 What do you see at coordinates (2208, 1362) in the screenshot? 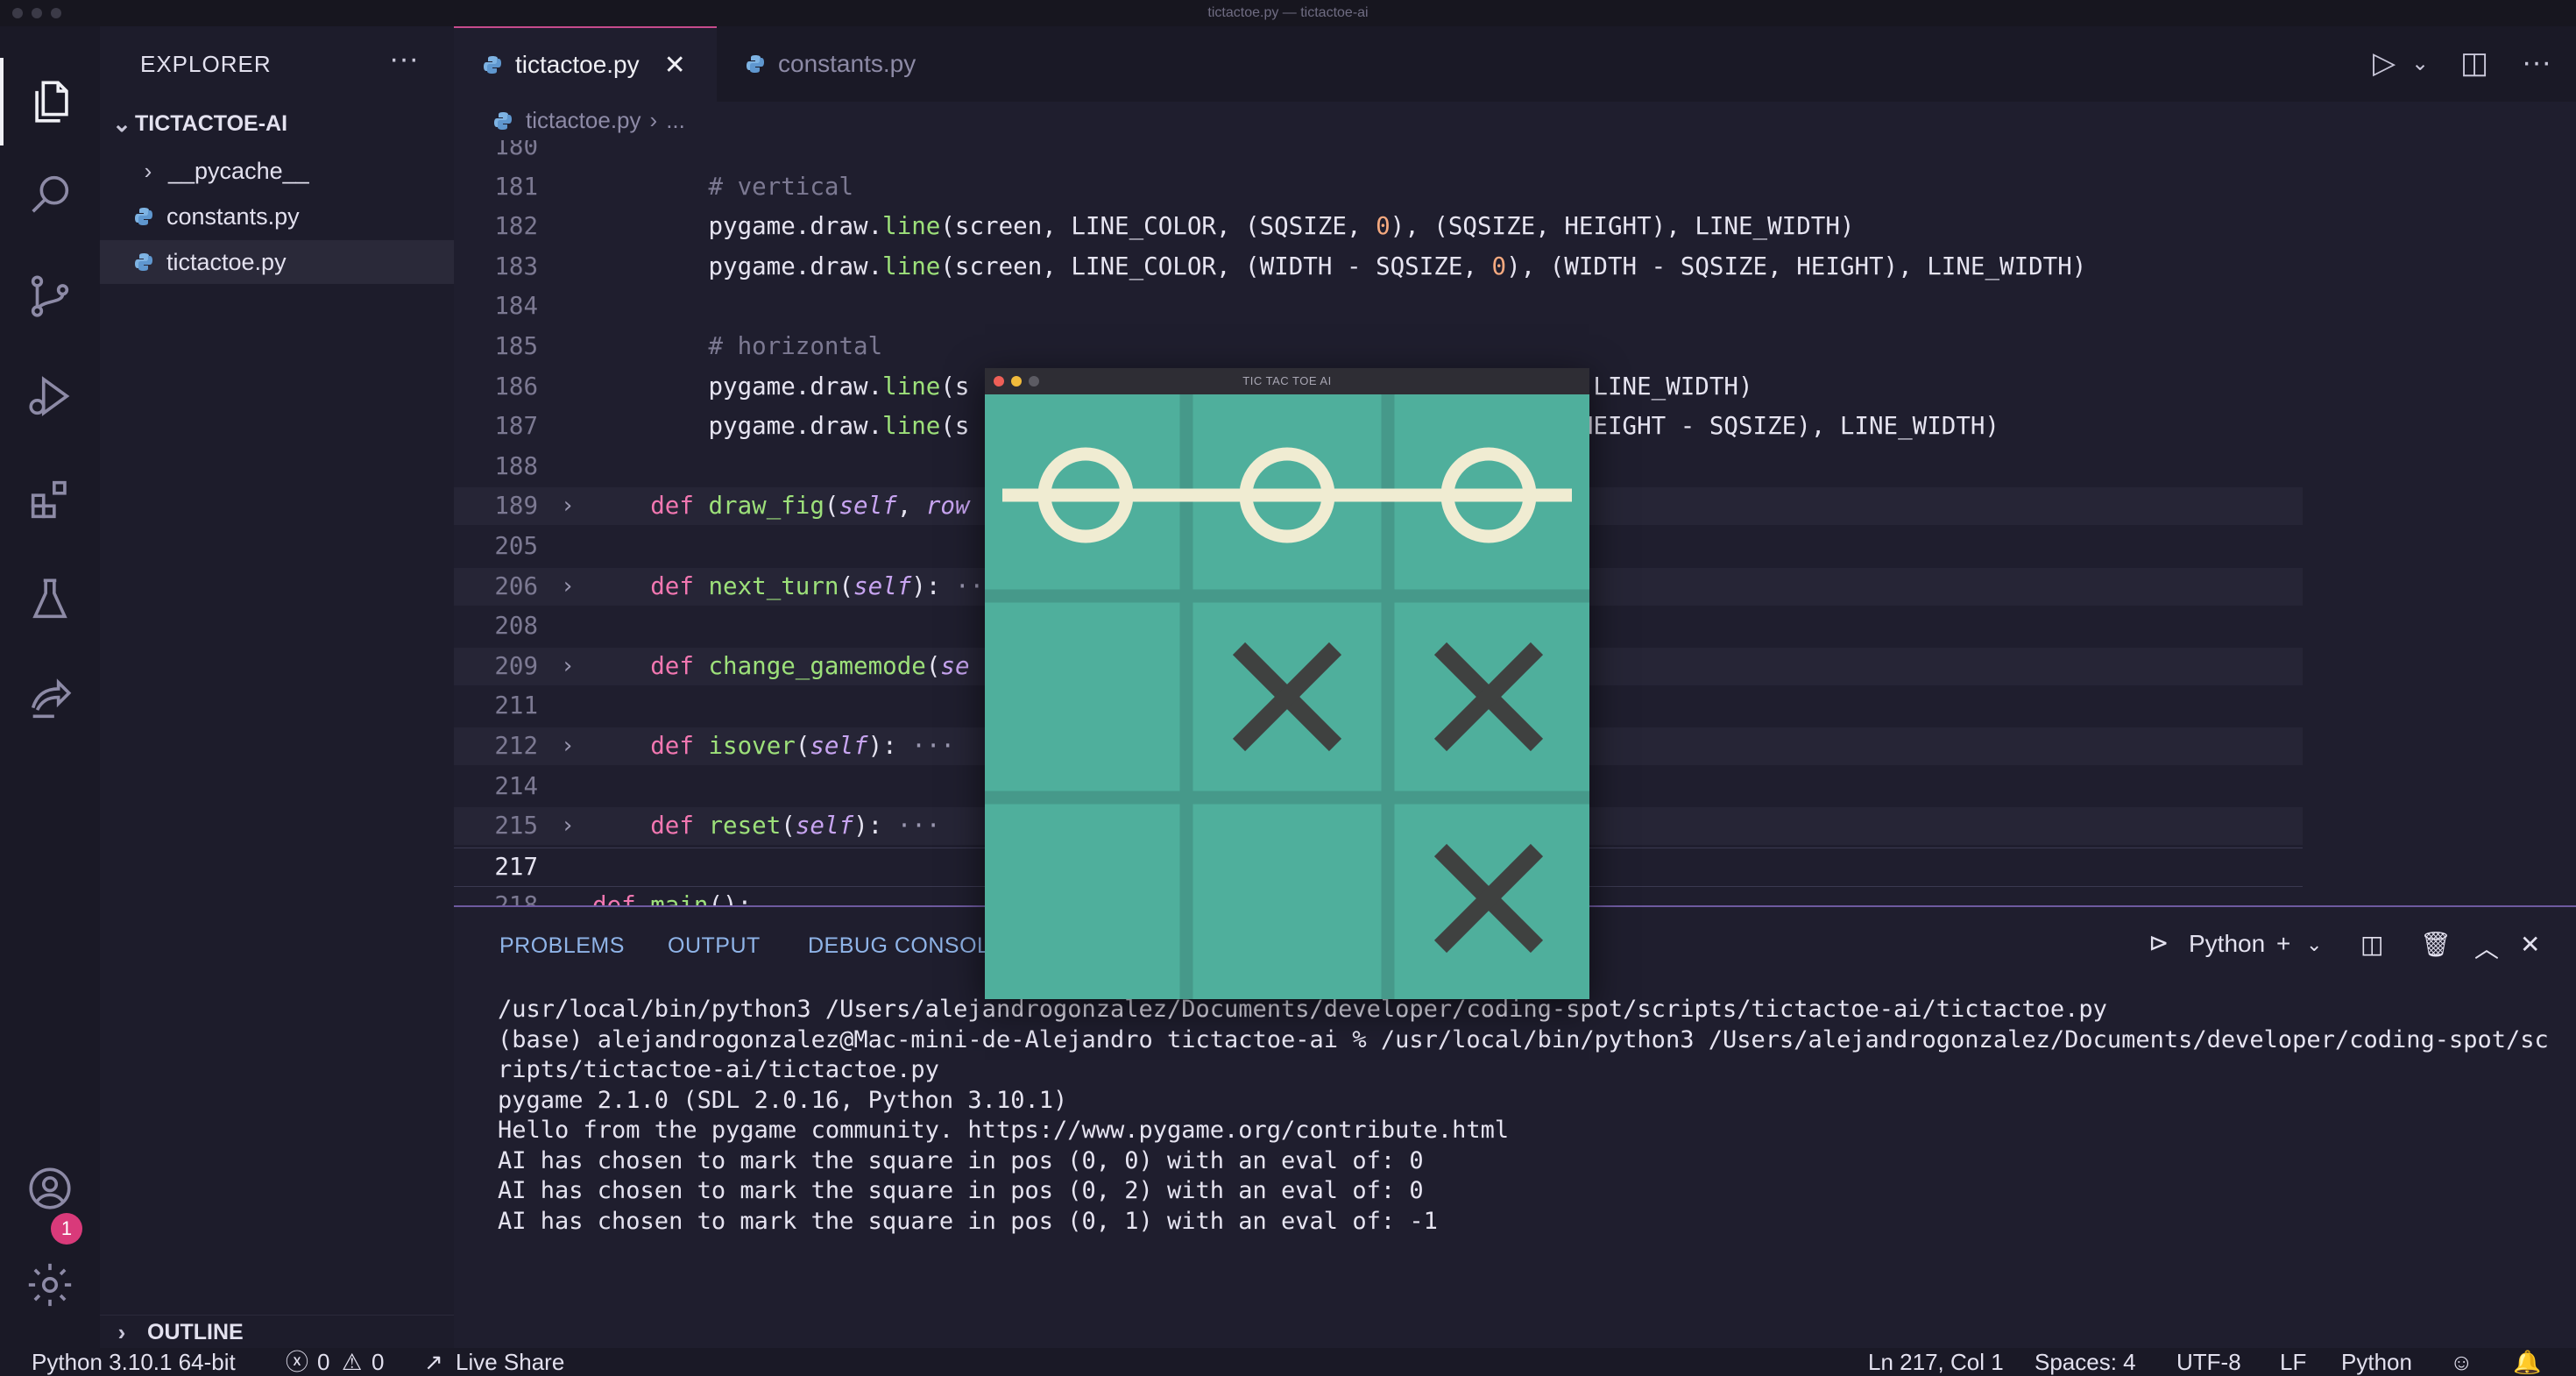
I see `encoding: UTF-8` at bounding box center [2208, 1362].